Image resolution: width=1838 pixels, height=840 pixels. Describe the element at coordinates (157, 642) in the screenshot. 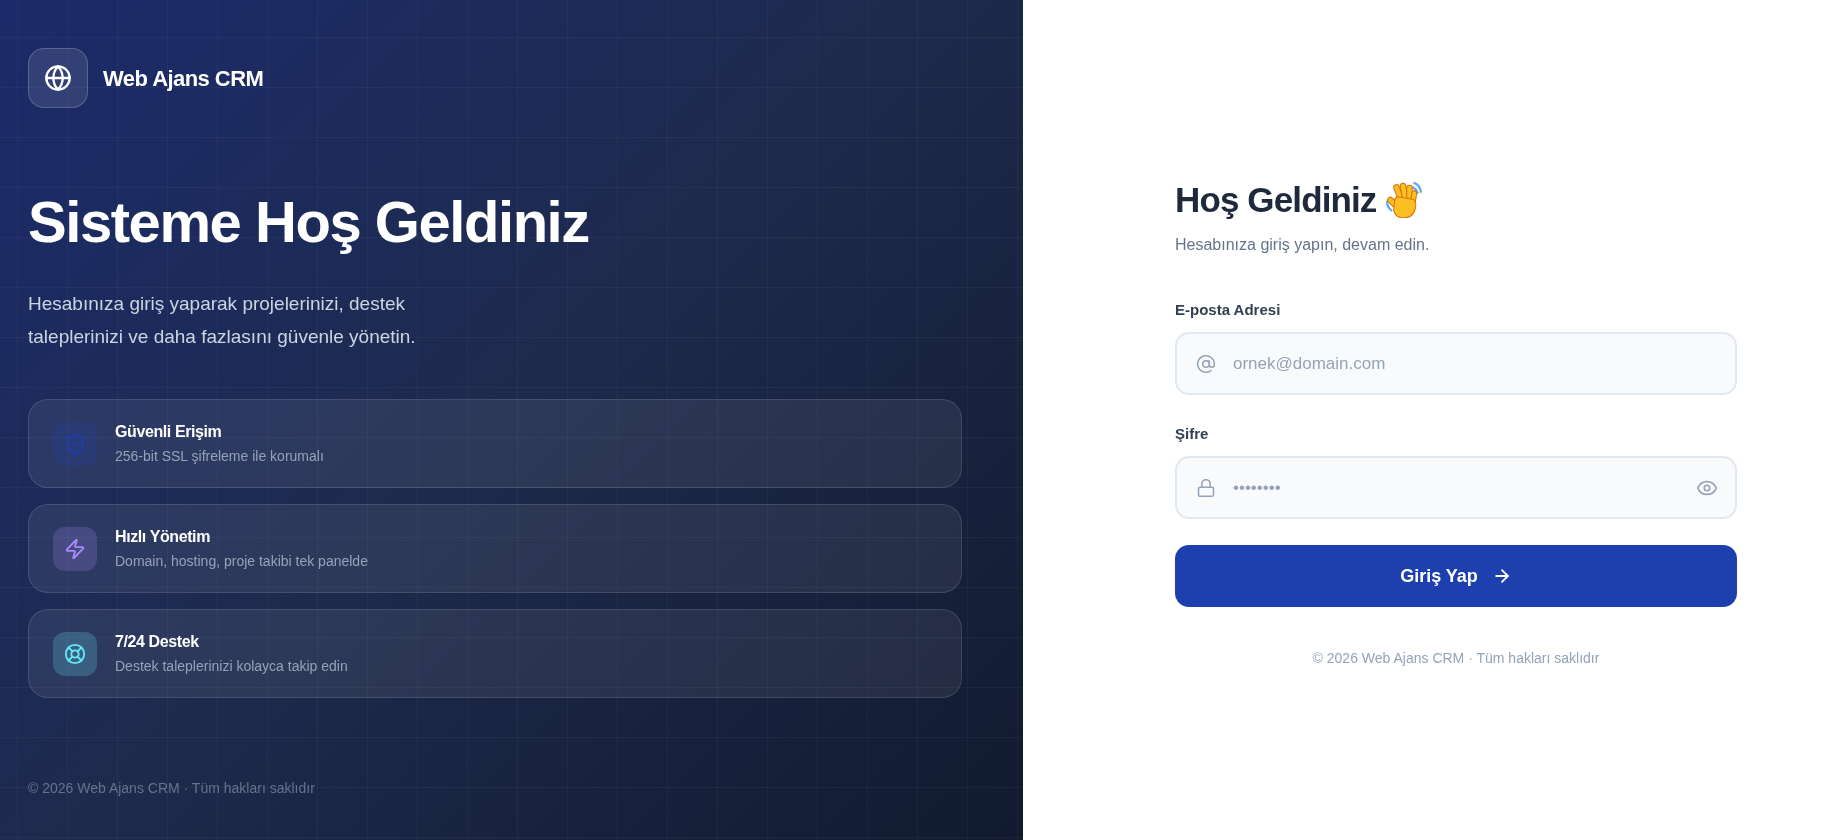

I see `feature-title: 7/24 Destek` at that location.